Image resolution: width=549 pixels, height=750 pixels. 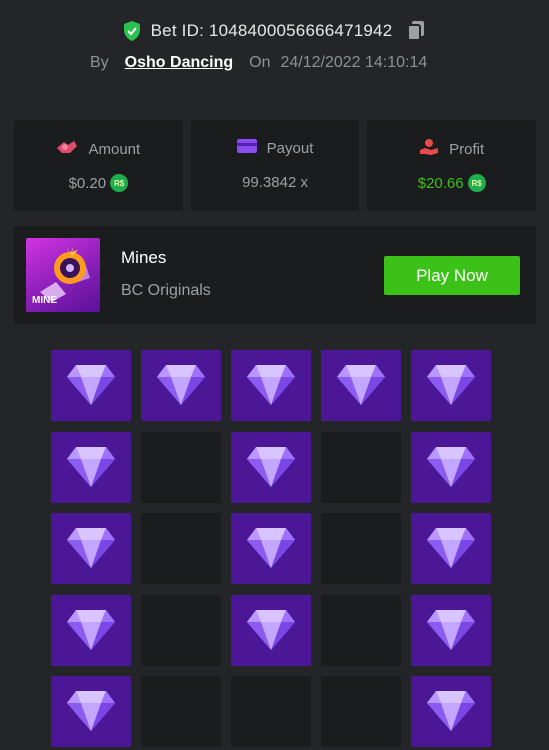 What do you see at coordinates (354, 62) in the screenshot?
I see `bet-datetime: 24/12/2022 14:10:14` at bounding box center [354, 62].